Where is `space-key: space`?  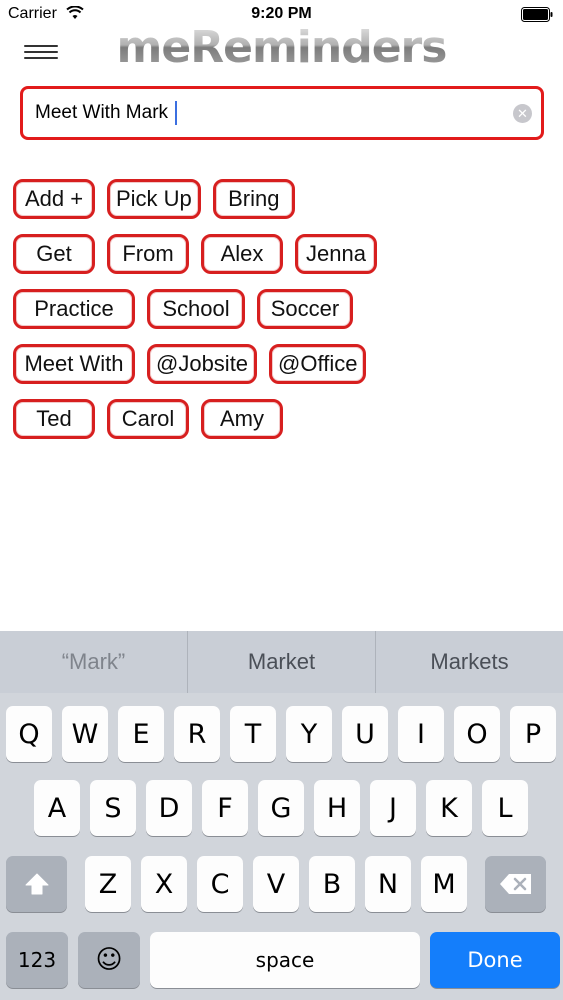
space-key: space is located at coordinates (285, 960).